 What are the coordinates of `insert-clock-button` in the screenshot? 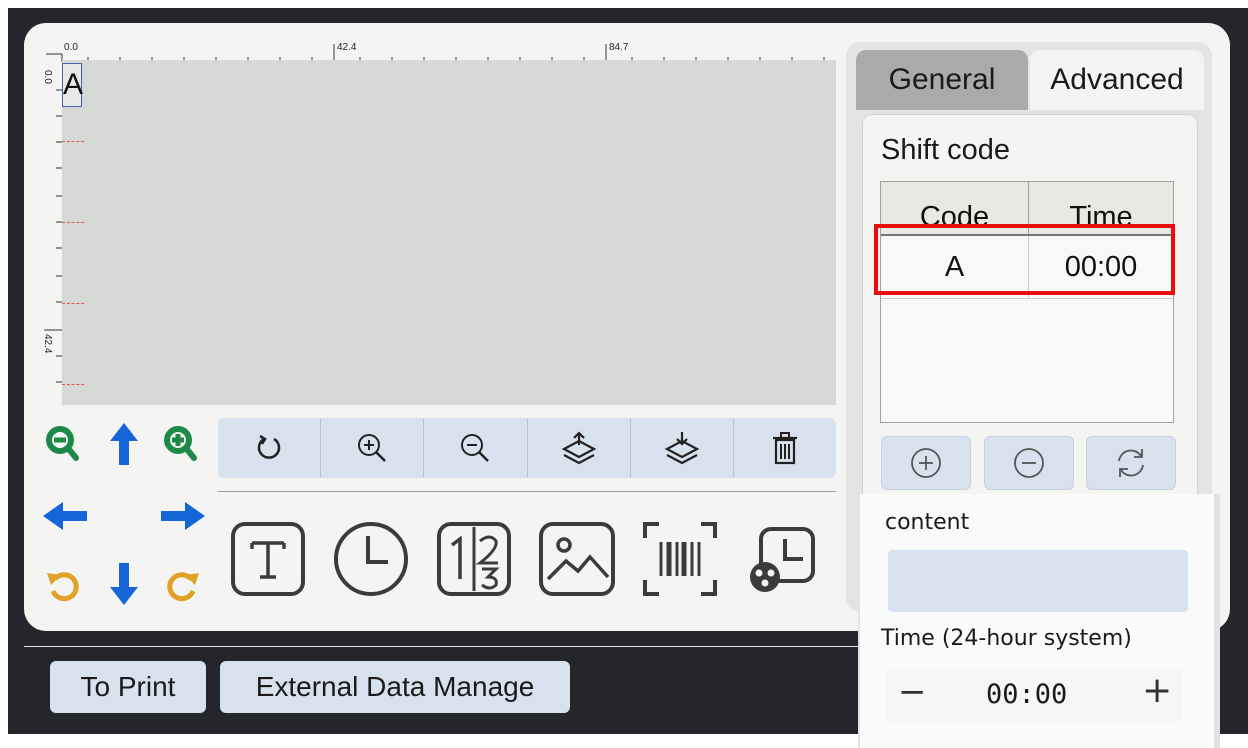 It's located at (371, 559).